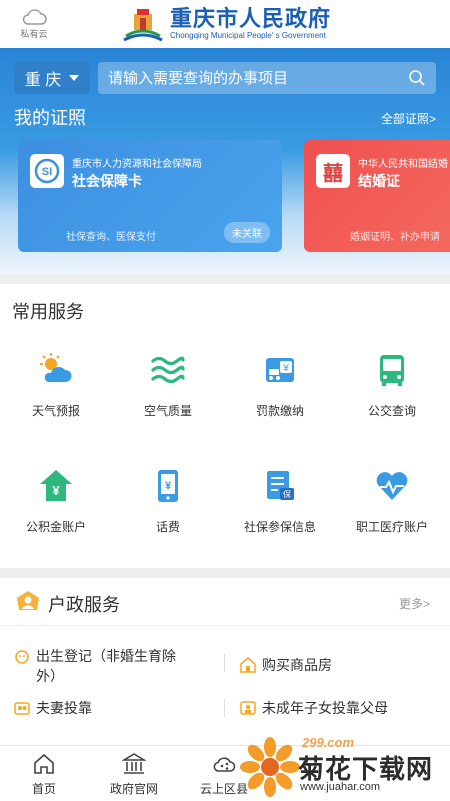 The width and height of the screenshot is (450, 801). What do you see at coordinates (168, 385) in the screenshot?
I see `service-air-quality: 空气质量` at bounding box center [168, 385].